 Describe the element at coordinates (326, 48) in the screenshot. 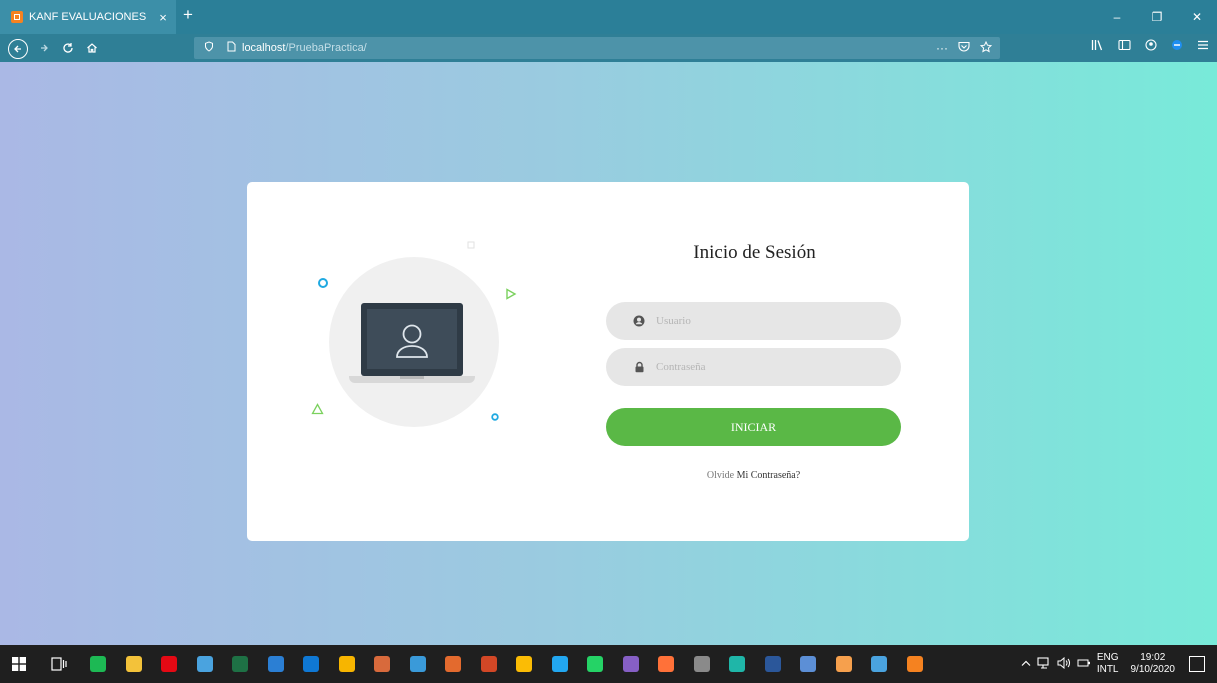

I see `url-path: /PruebaPractica/` at that location.